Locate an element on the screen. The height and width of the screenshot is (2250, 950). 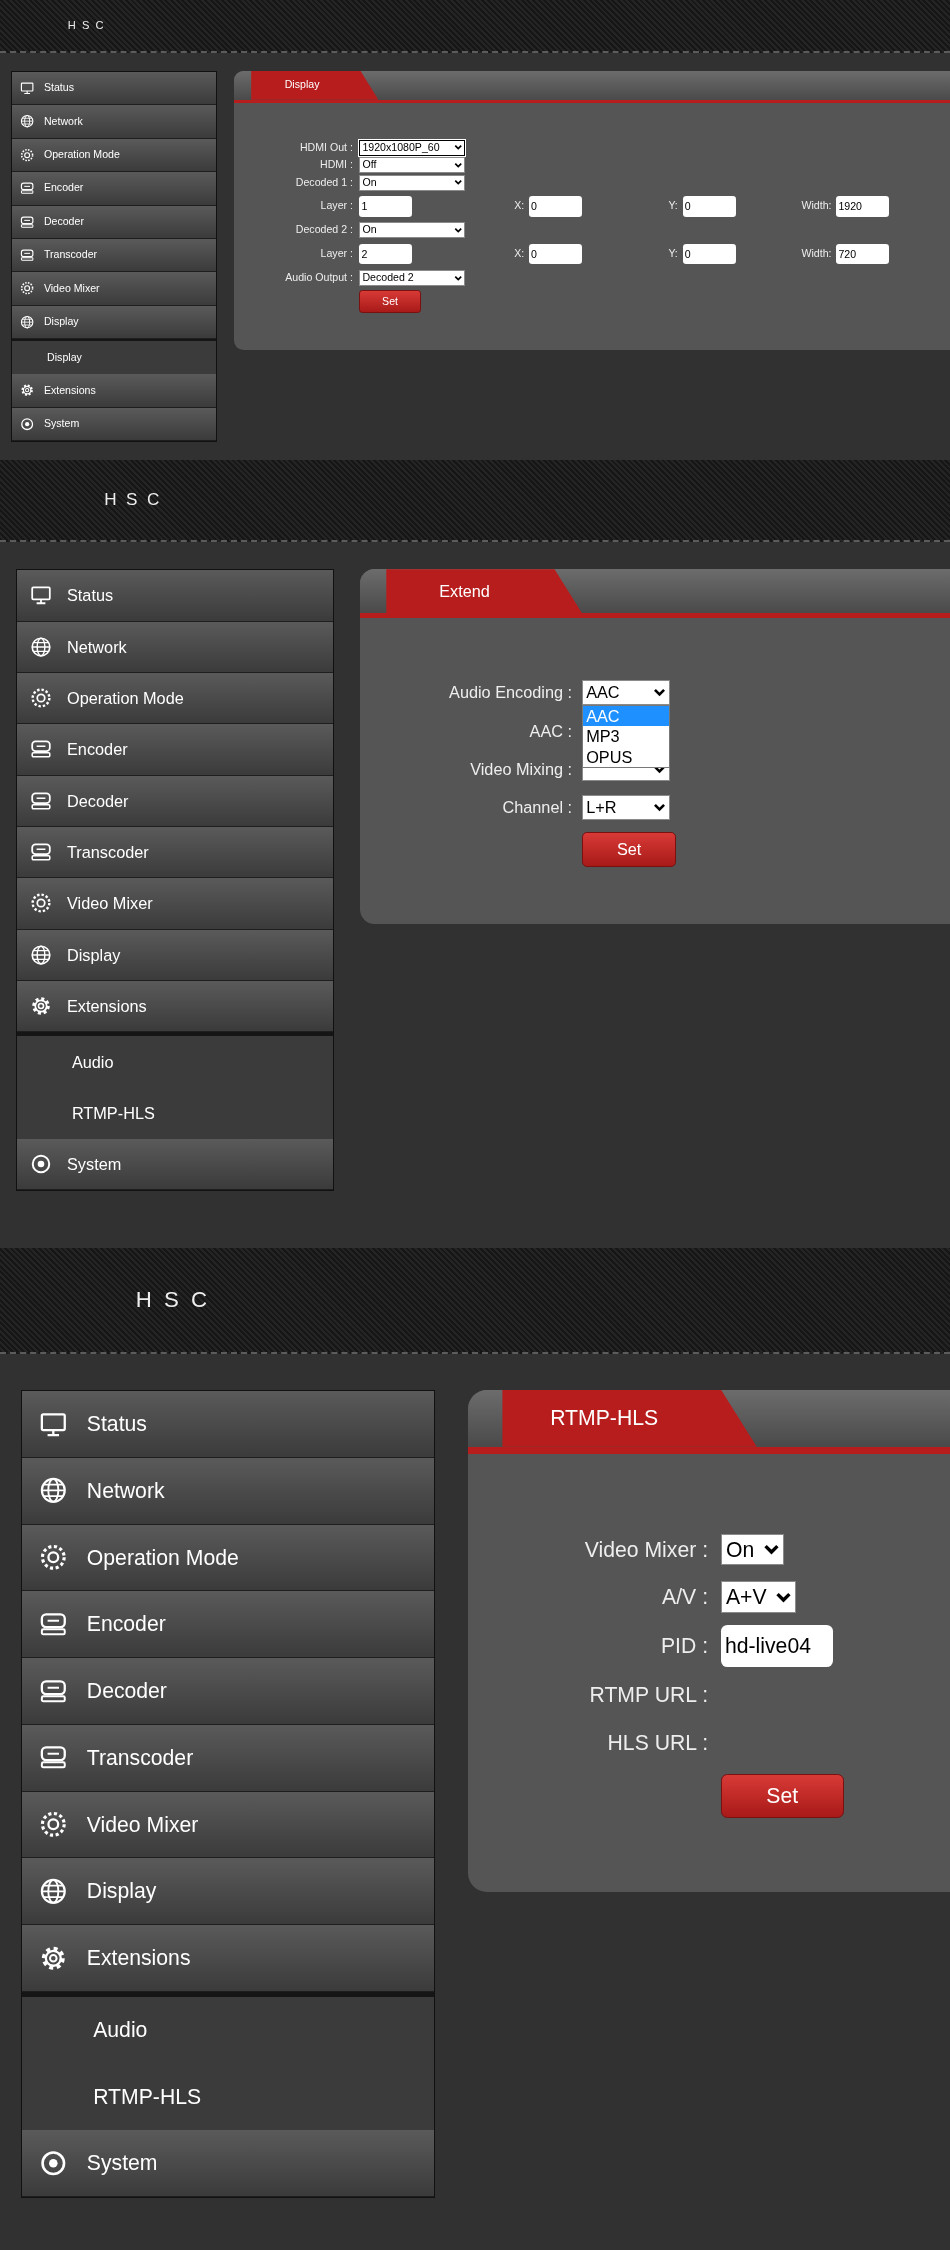
tab: Extend is located at coordinates (484, 591).